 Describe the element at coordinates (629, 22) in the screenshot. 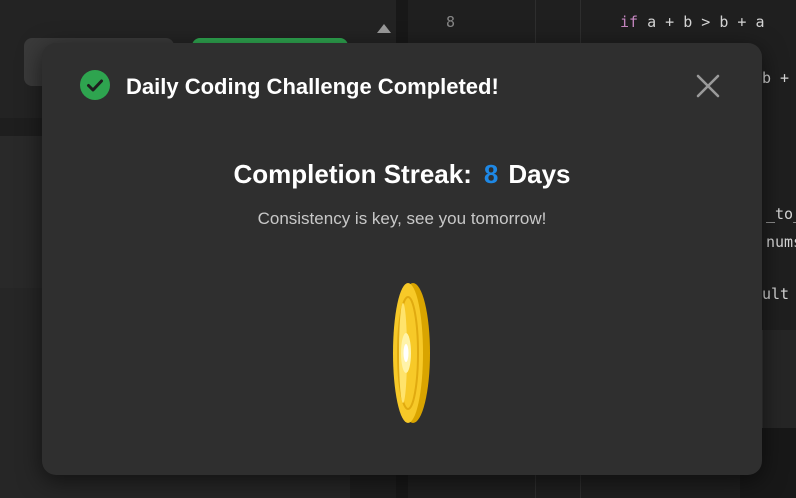

I see `code-keyword: if` at that location.